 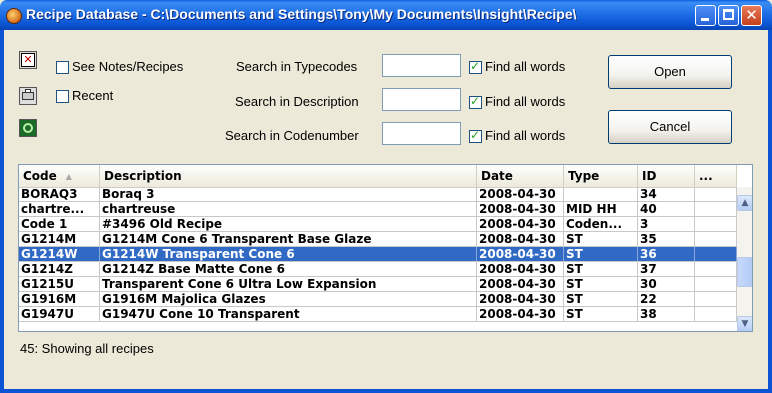 What do you see at coordinates (87, 348) in the screenshot?
I see `status-text: 45: Showing all recipes` at bounding box center [87, 348].